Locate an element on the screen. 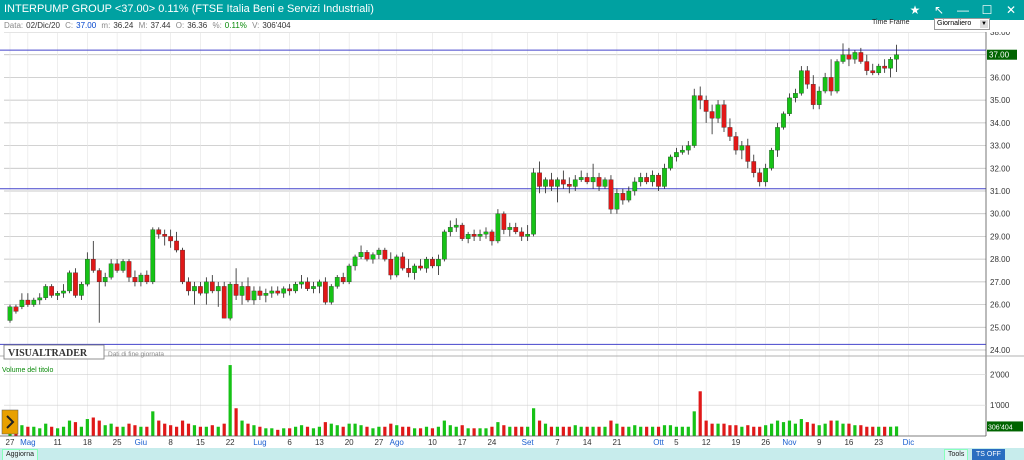 The width and height of the screenshot is (1024, 460). time-tick-label: Giu is located at coordinates (141, 442).